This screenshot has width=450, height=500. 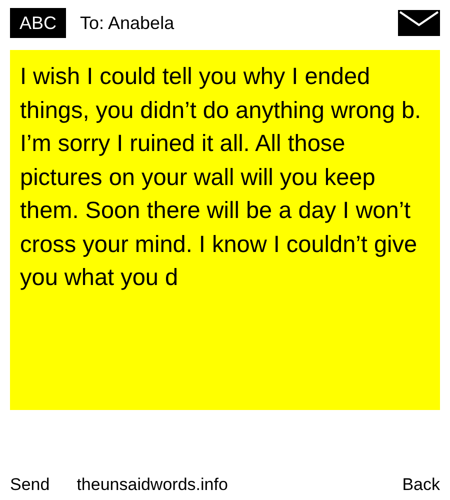 I want to click on website-label: theunsaidwords.info, so click(x=152, y=485).